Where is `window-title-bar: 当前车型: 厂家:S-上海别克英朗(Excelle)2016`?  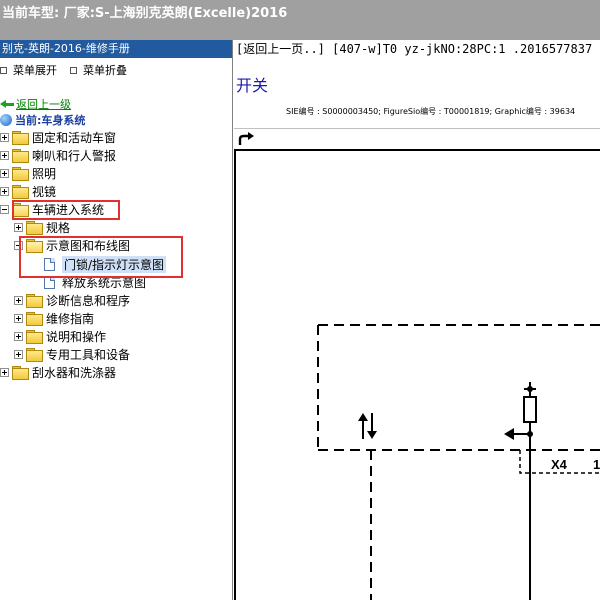
window-title-bar: 当前车型: 厂家:S-上海别克英朗(Excelle)2016 is located at coordinates (300, 20).